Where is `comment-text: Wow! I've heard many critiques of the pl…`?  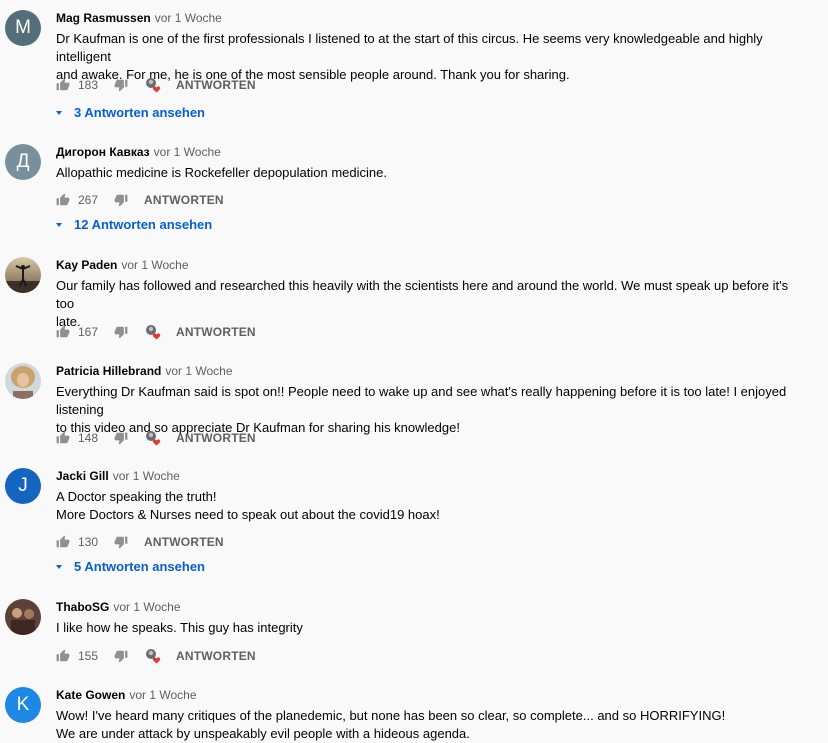 comment-text: Wow! I've heard many critiques of the pl… is located at coordinates (391, 724).